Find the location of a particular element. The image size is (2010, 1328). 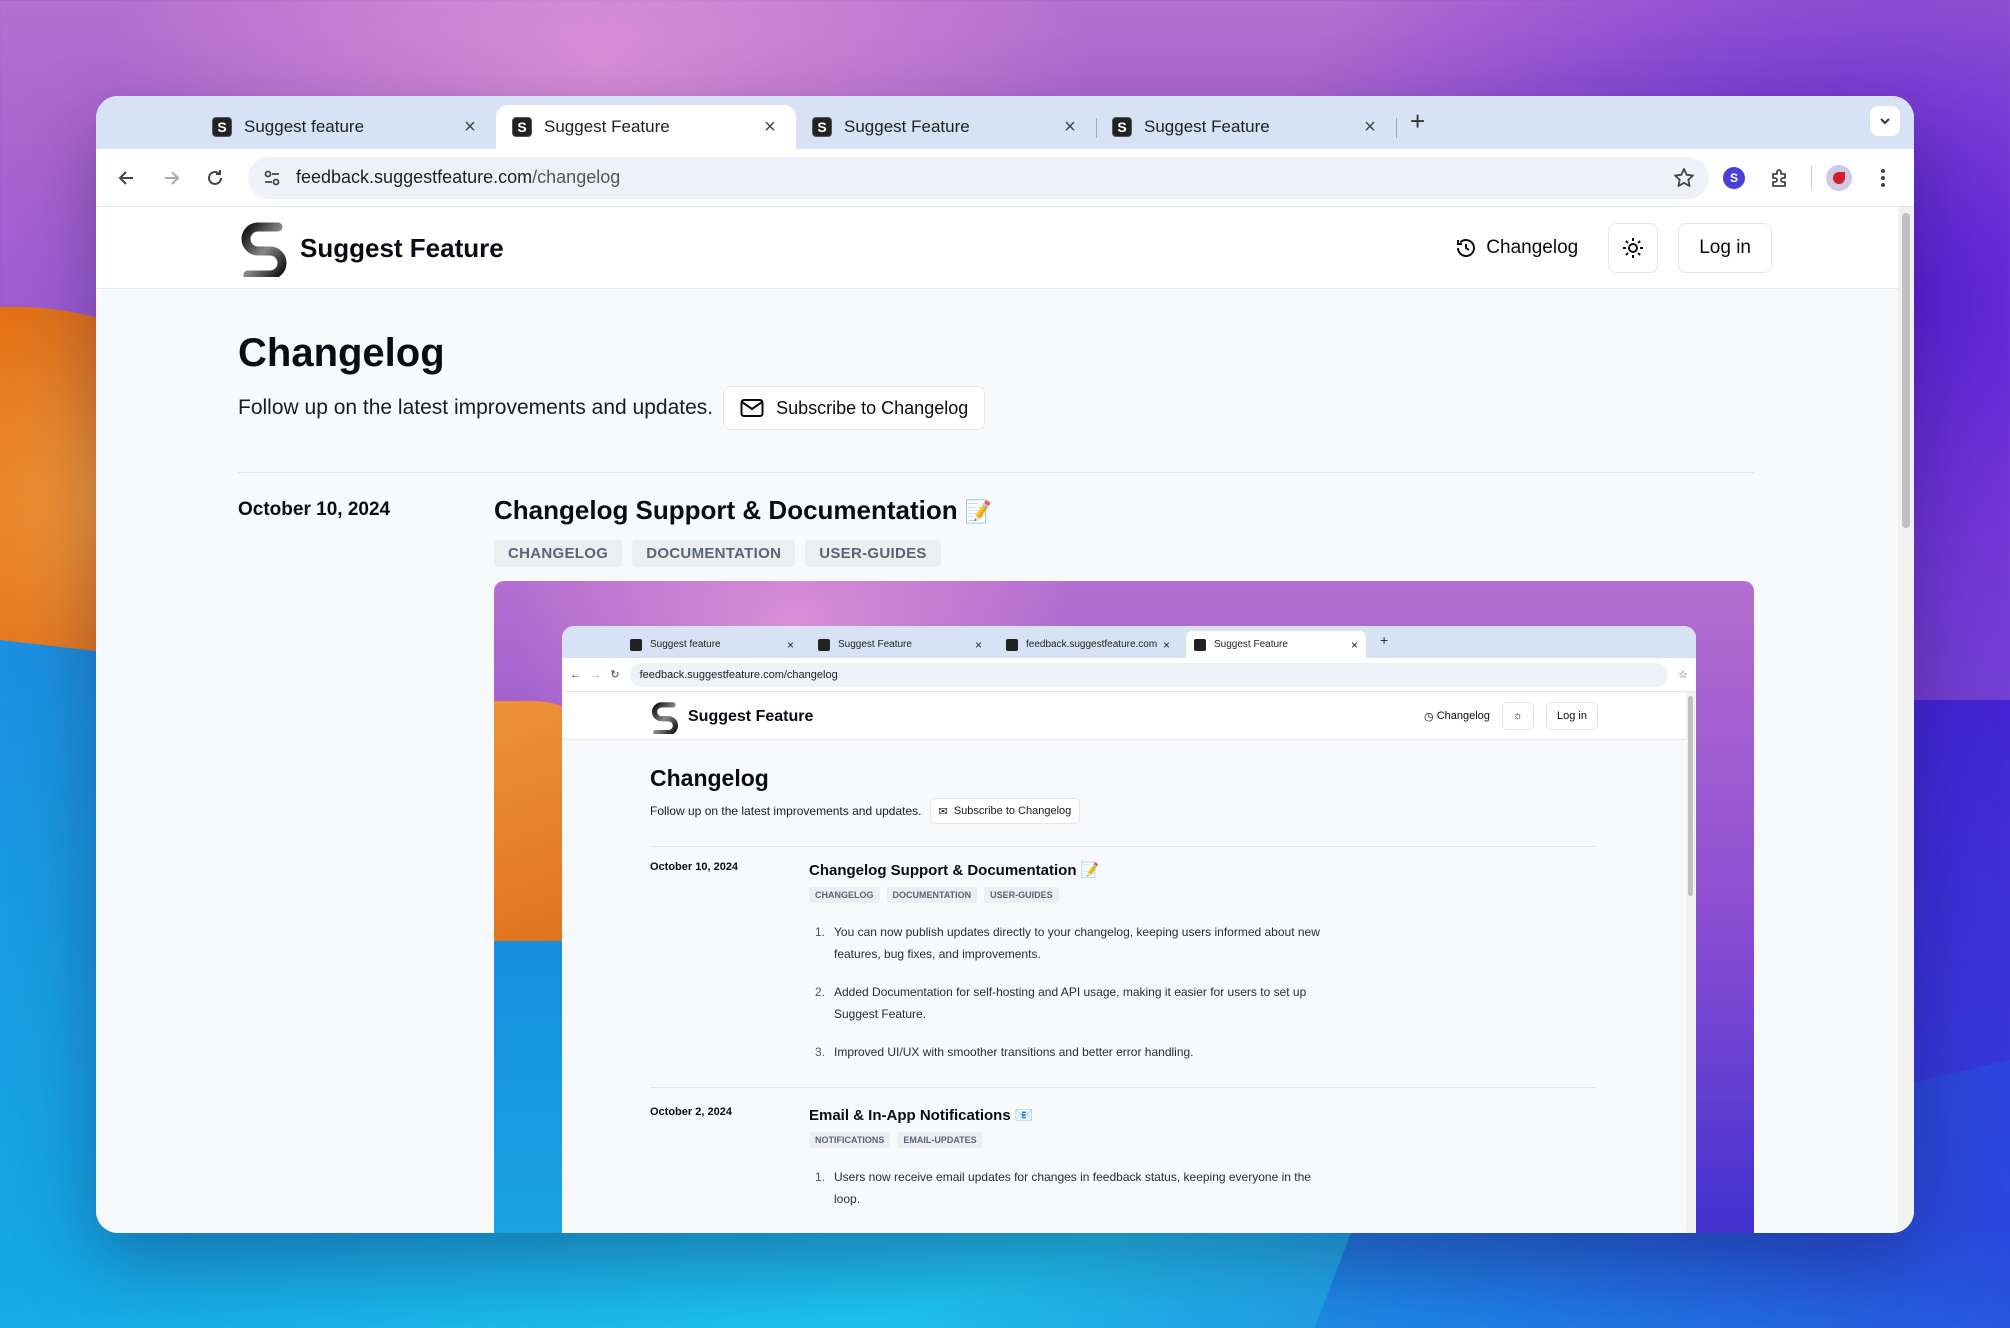

site-settings-icon is located at coordinates (272, 178).